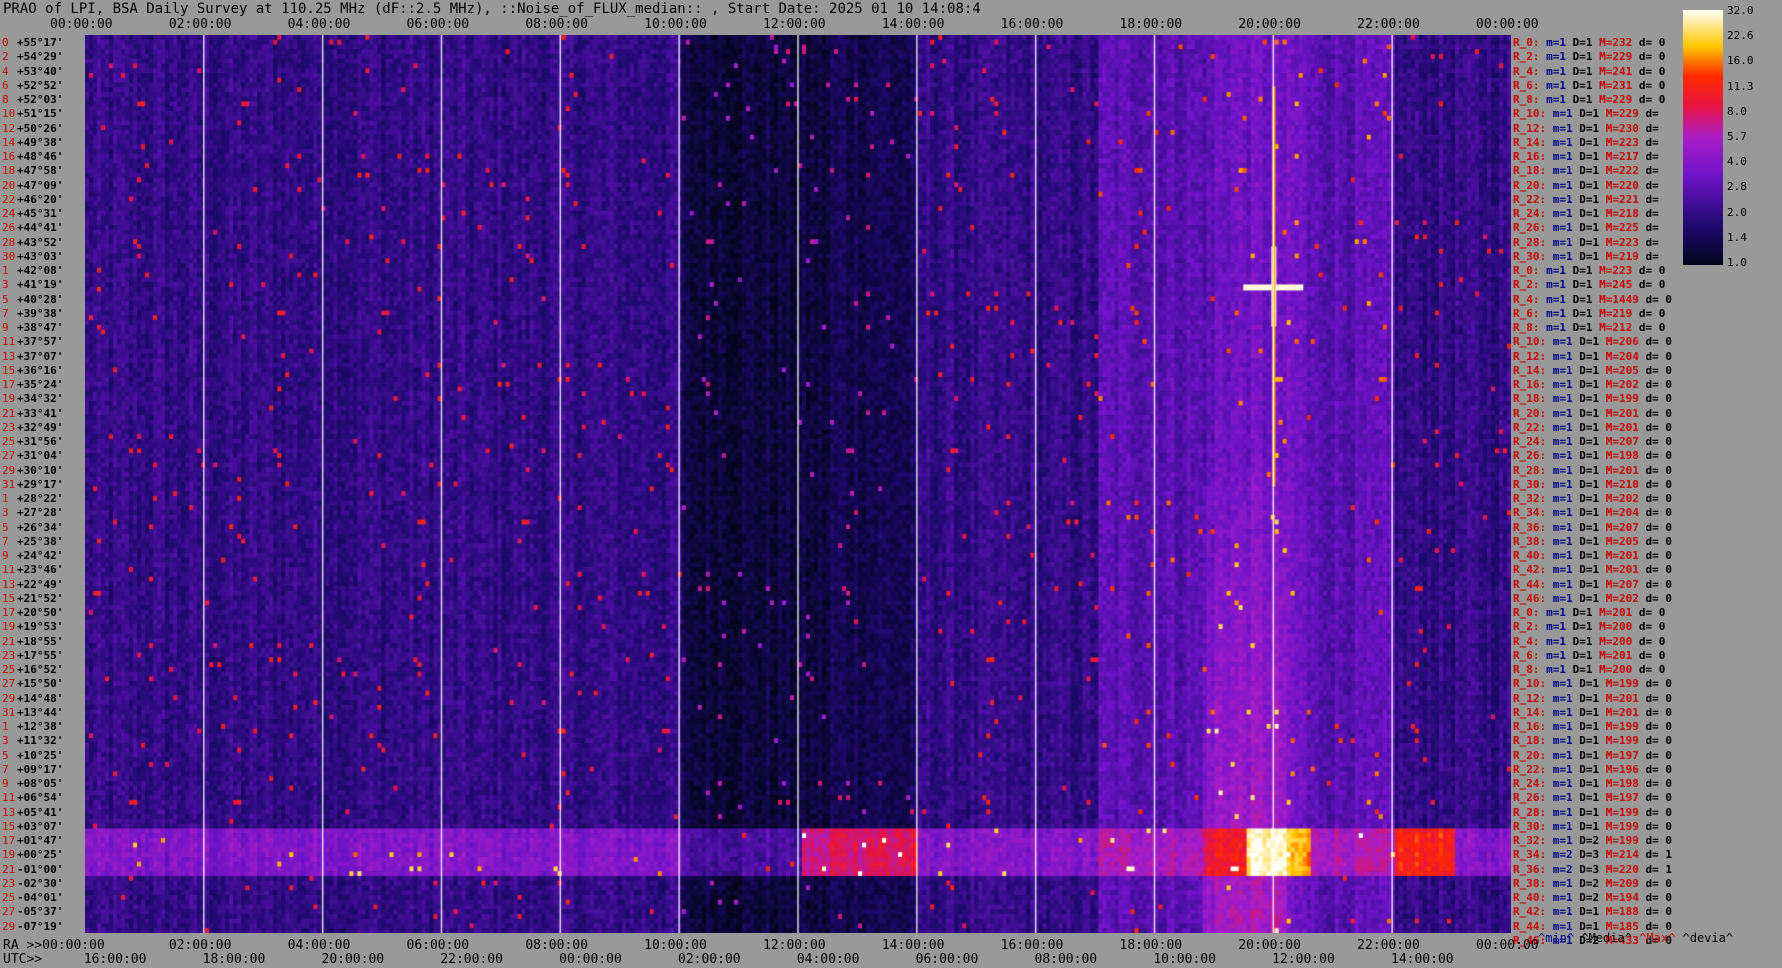 The height and width of the screenshot is (968, 1782). I want to click on row-index: 11, so click(9, 798).